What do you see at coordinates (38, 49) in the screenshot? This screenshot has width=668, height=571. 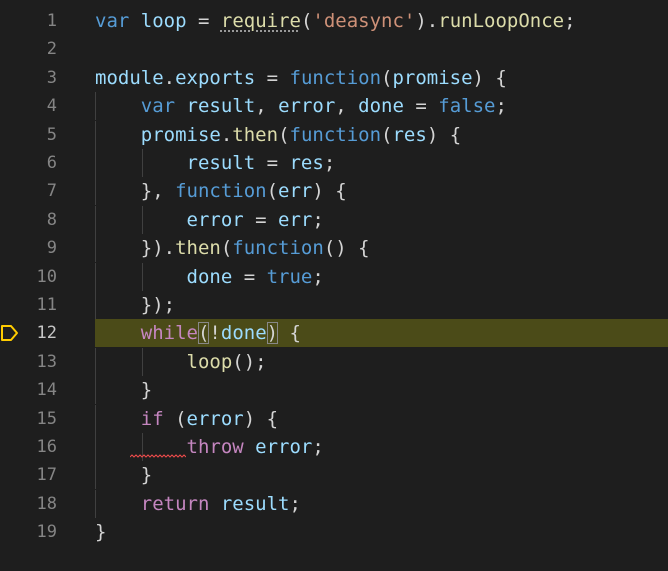 I see `line-number: 2` at bounding box center [38, 49].